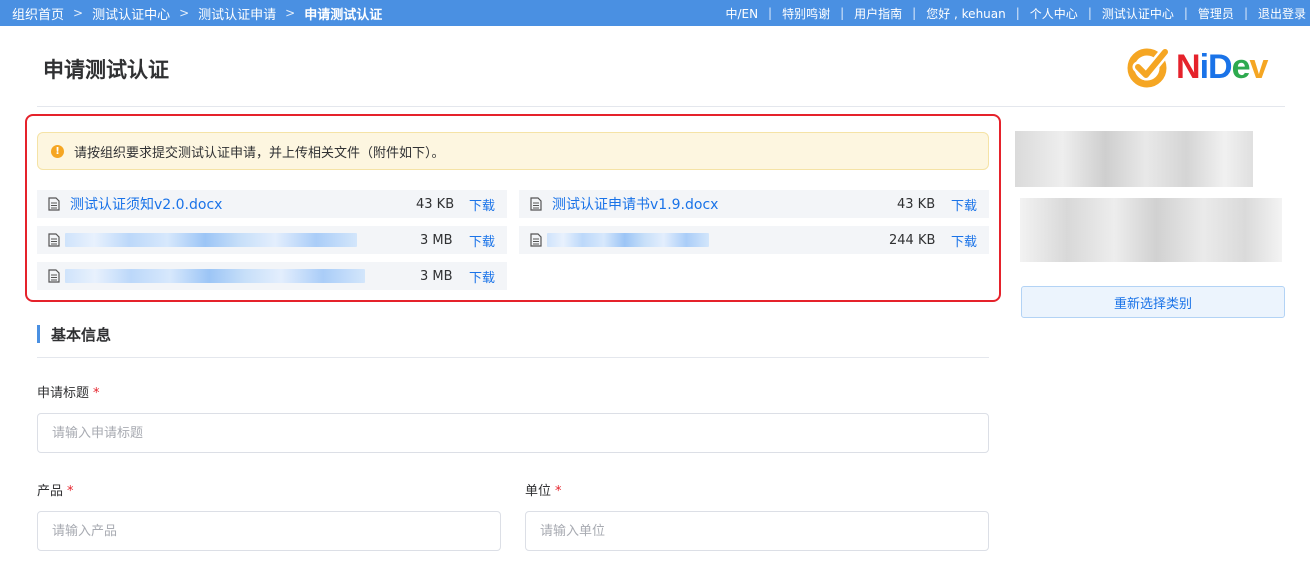 The height and width of the screenshot is (573, 1310). Describe the element at coordinates (741, 13) in the screenshot. I see `language-switch-link: 中/EN` at that location.